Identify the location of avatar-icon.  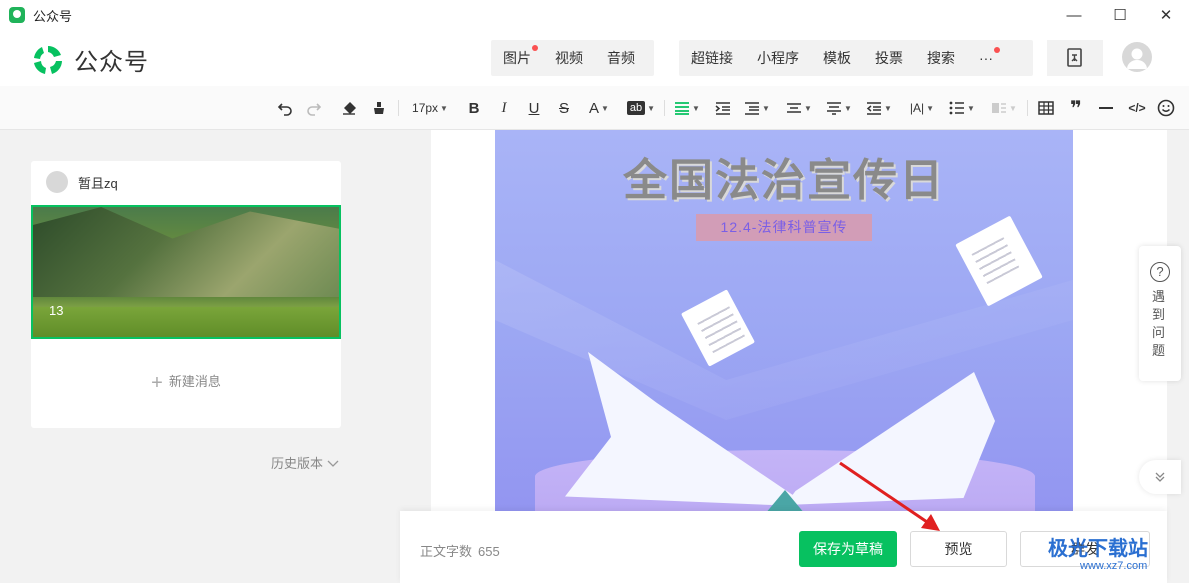
(1137, 58).